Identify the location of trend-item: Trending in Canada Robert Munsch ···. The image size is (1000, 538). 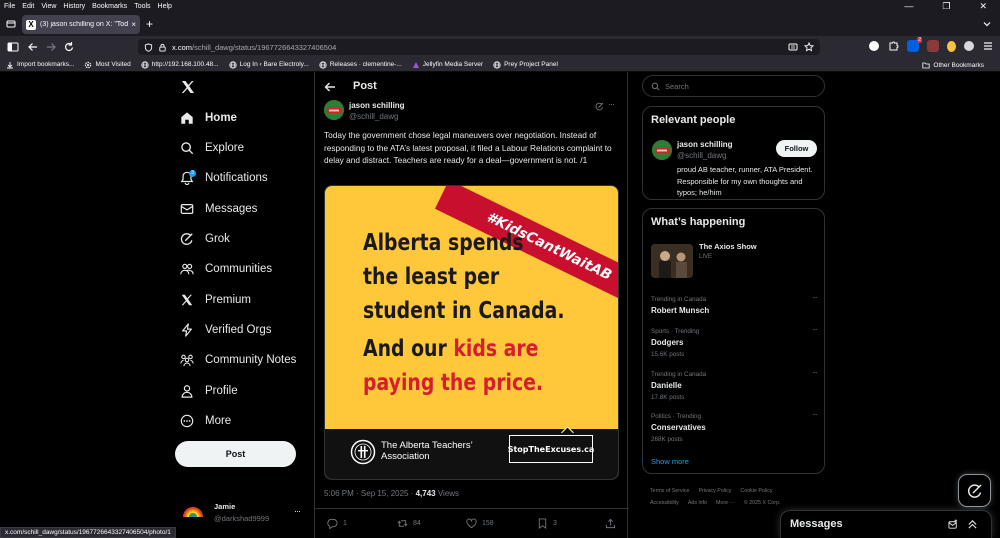
(734, 311).